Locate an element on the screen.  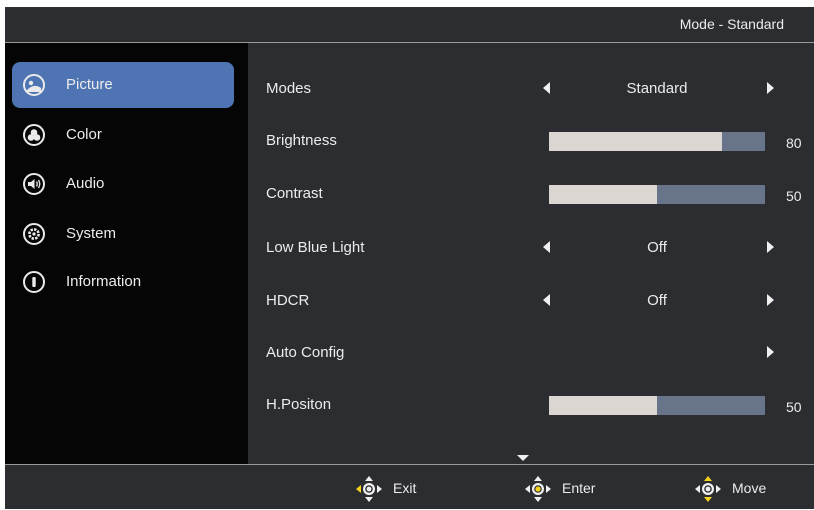
setting-row-low-blue-light: Low Blue Light Off is located at coordinates (531, 248).